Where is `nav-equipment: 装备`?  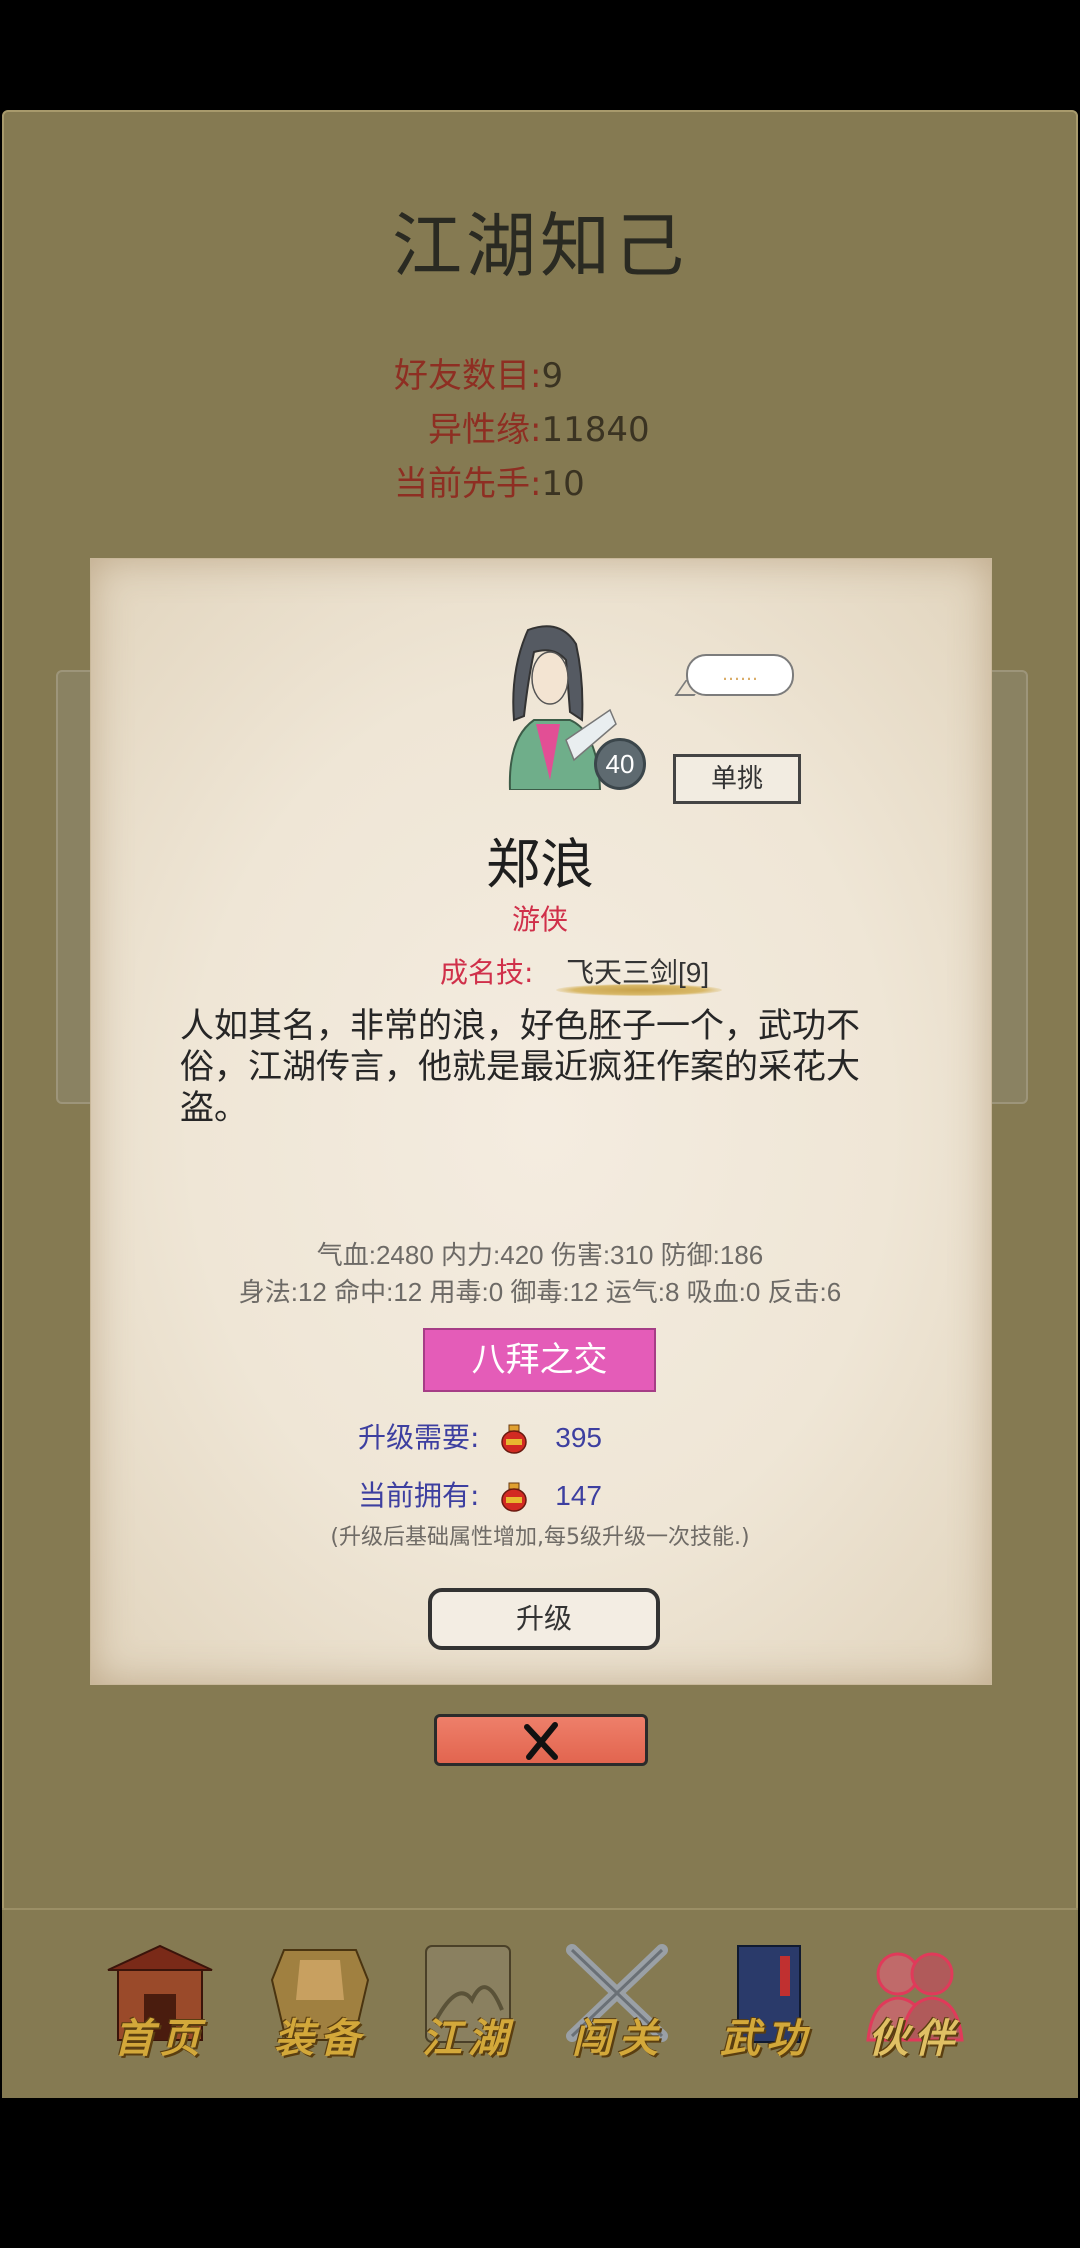 nav-equipment: 装备 is located at coordinates (320, 2005).